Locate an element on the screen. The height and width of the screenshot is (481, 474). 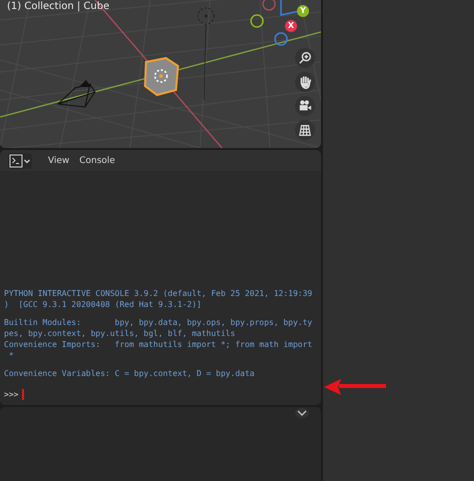
console-output-line: PYTHON INTERACTIVE CONSOLE 3.9.2 (default, Feb 25 2021, 12:19:39 is located at coordinates (159, 293).